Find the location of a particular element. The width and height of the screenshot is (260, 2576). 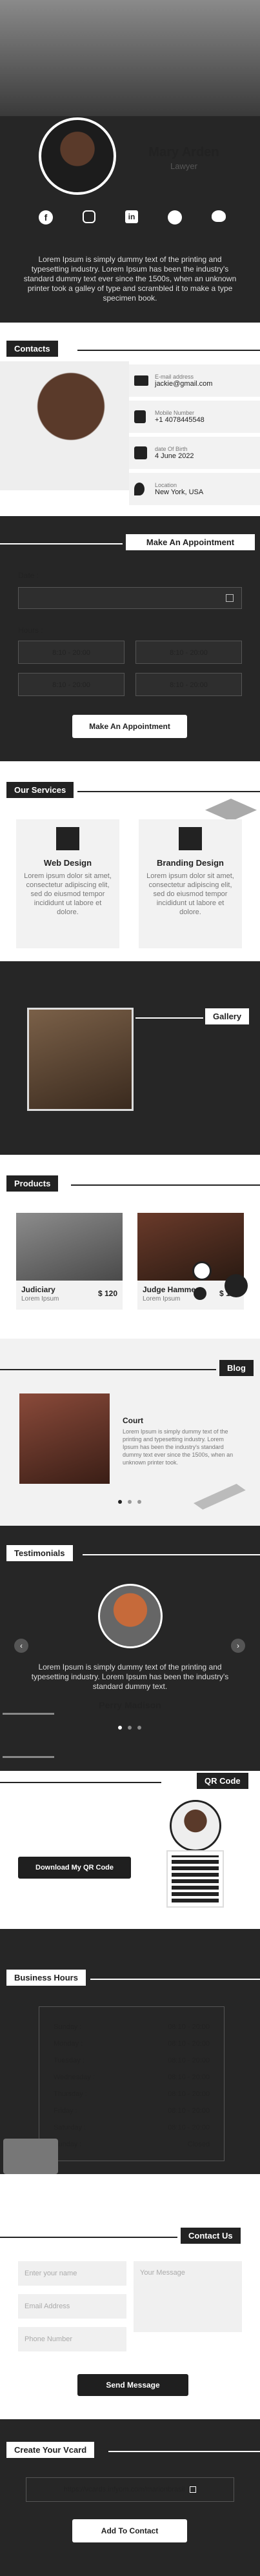

contact-item: E-mail address jackie@gmail.com is located at coordinates (194, 380).